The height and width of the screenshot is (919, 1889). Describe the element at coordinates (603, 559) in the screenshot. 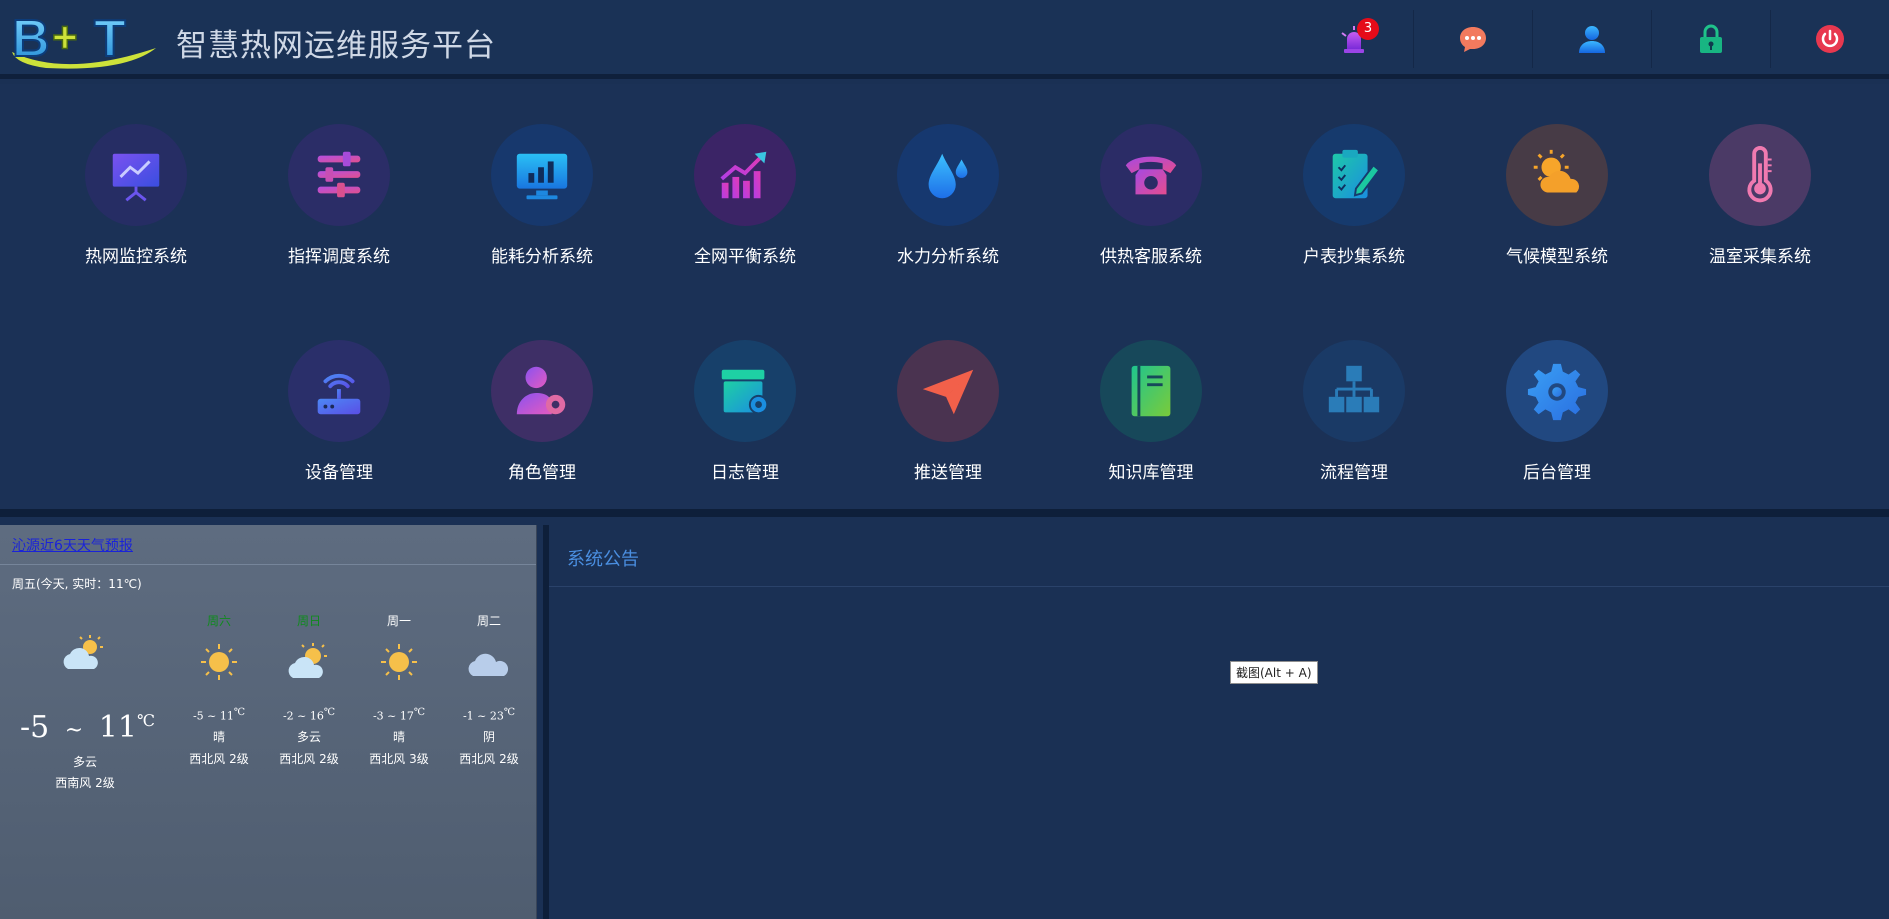

I see `notice-title: 系统公告` at that location.